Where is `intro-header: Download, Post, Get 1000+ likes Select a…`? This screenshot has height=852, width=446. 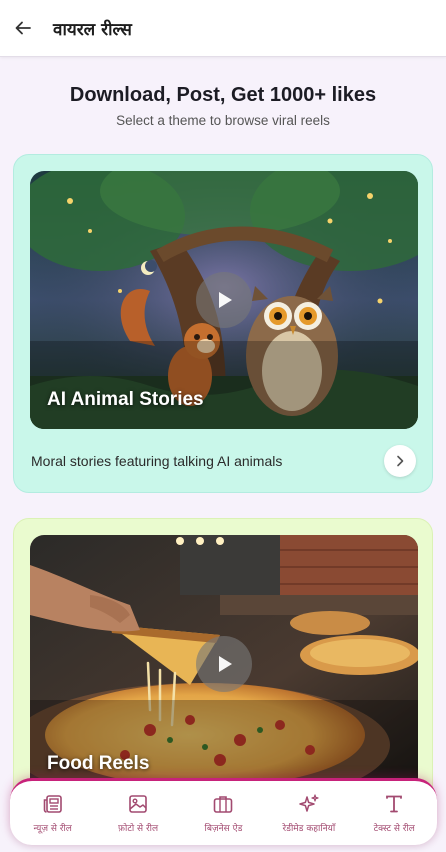
intro-header: Download, Post, Get 1000+ likes Select a… is located at coordinates (223, 106).